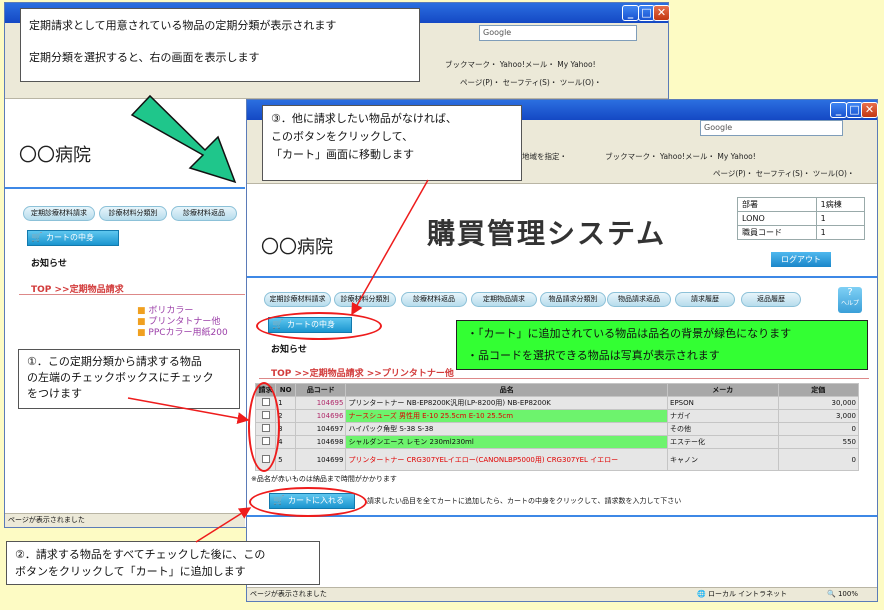 The image size is (884, 610). What do you see at coordinates (639, 299) in the screenshot?
I see `nav-buppin-henpin: 物品請求返品` at bounding box center [639, 299].